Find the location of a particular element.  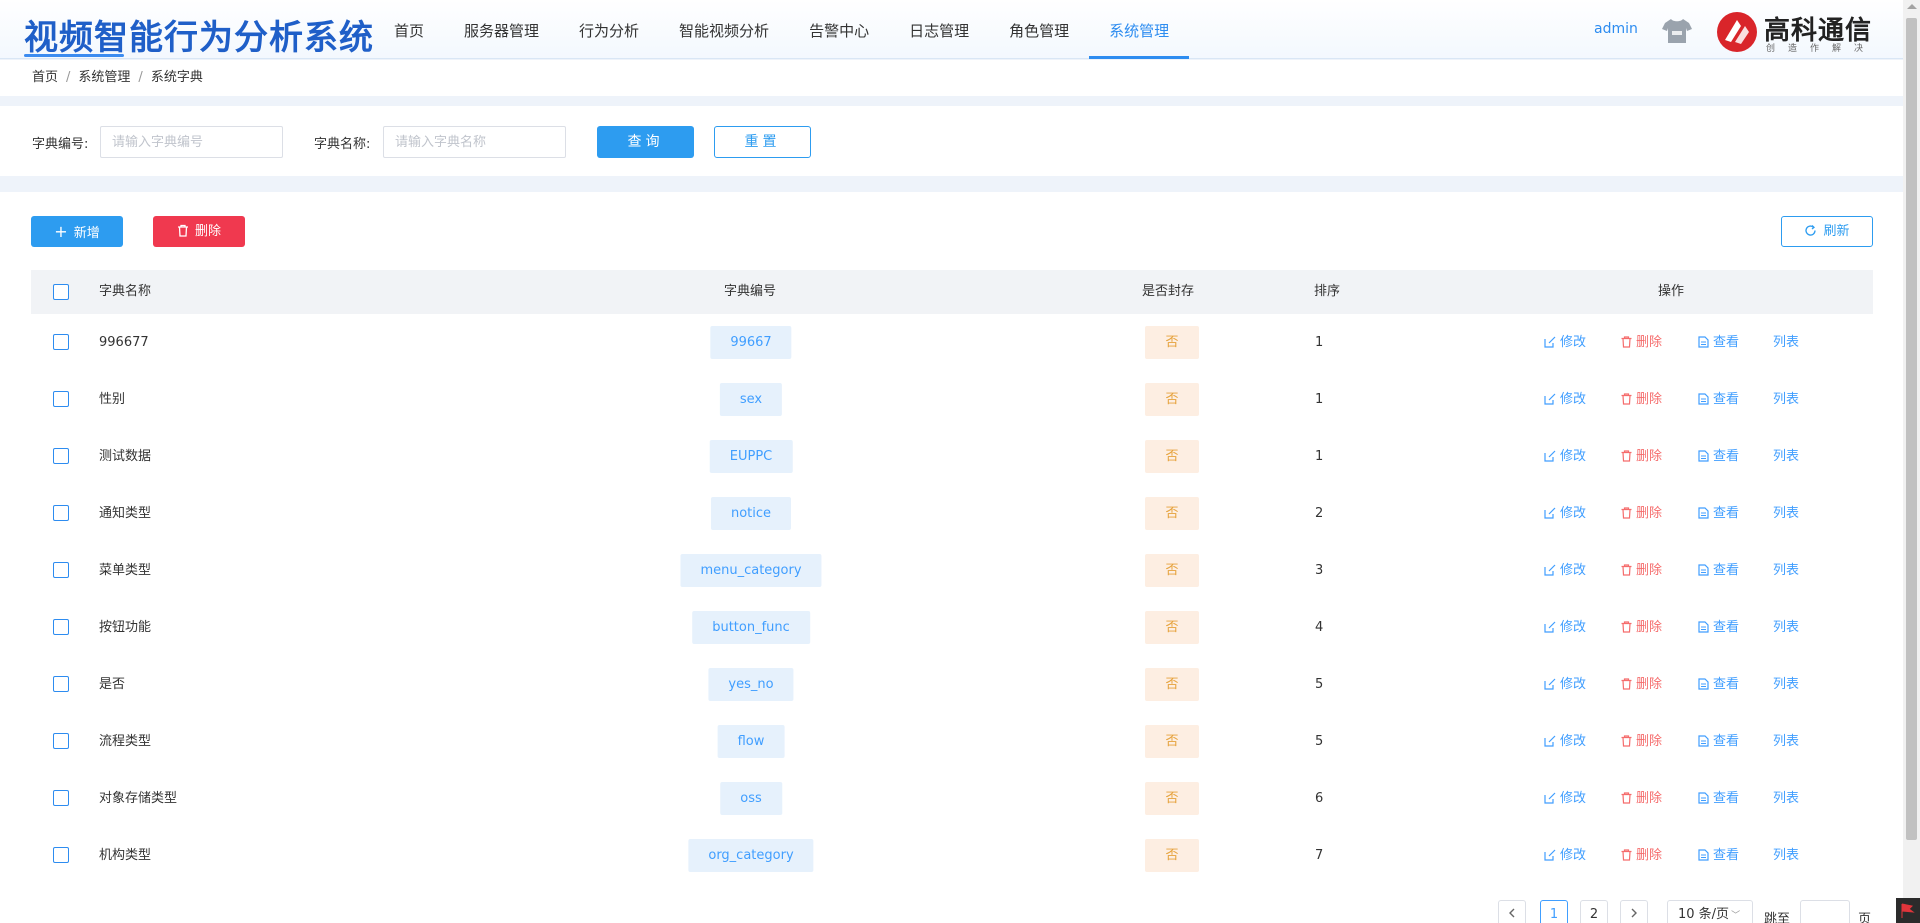

nav-item-7: 系统管理 is located at coordinates (1139, 29).